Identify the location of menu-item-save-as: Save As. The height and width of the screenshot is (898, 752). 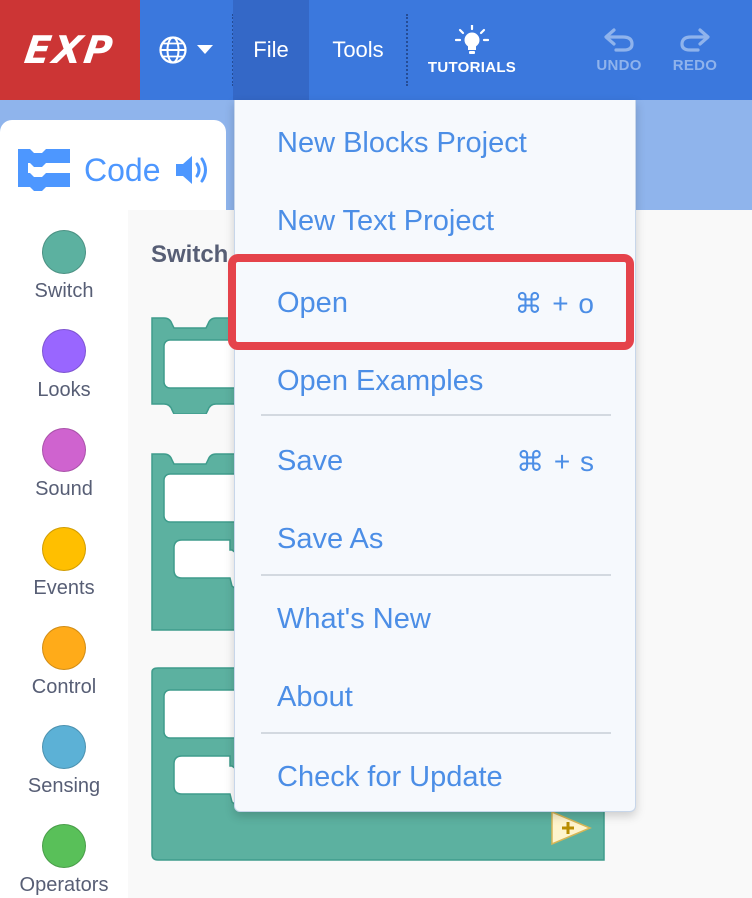
(435, 539).